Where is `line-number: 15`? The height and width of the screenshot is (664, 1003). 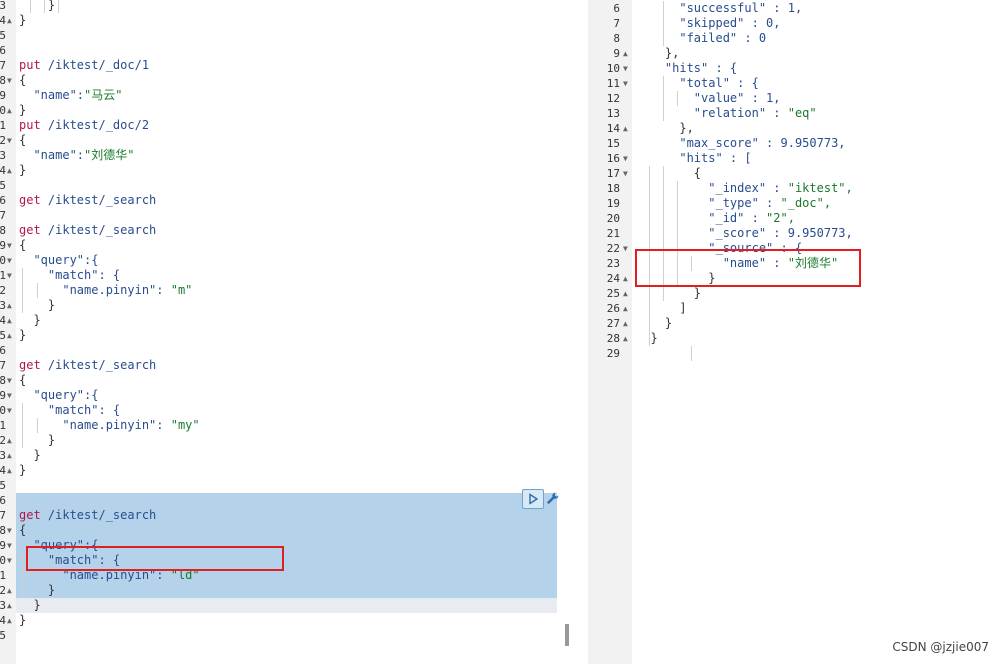 line-number: 15 is located at coordinates (613, 143).